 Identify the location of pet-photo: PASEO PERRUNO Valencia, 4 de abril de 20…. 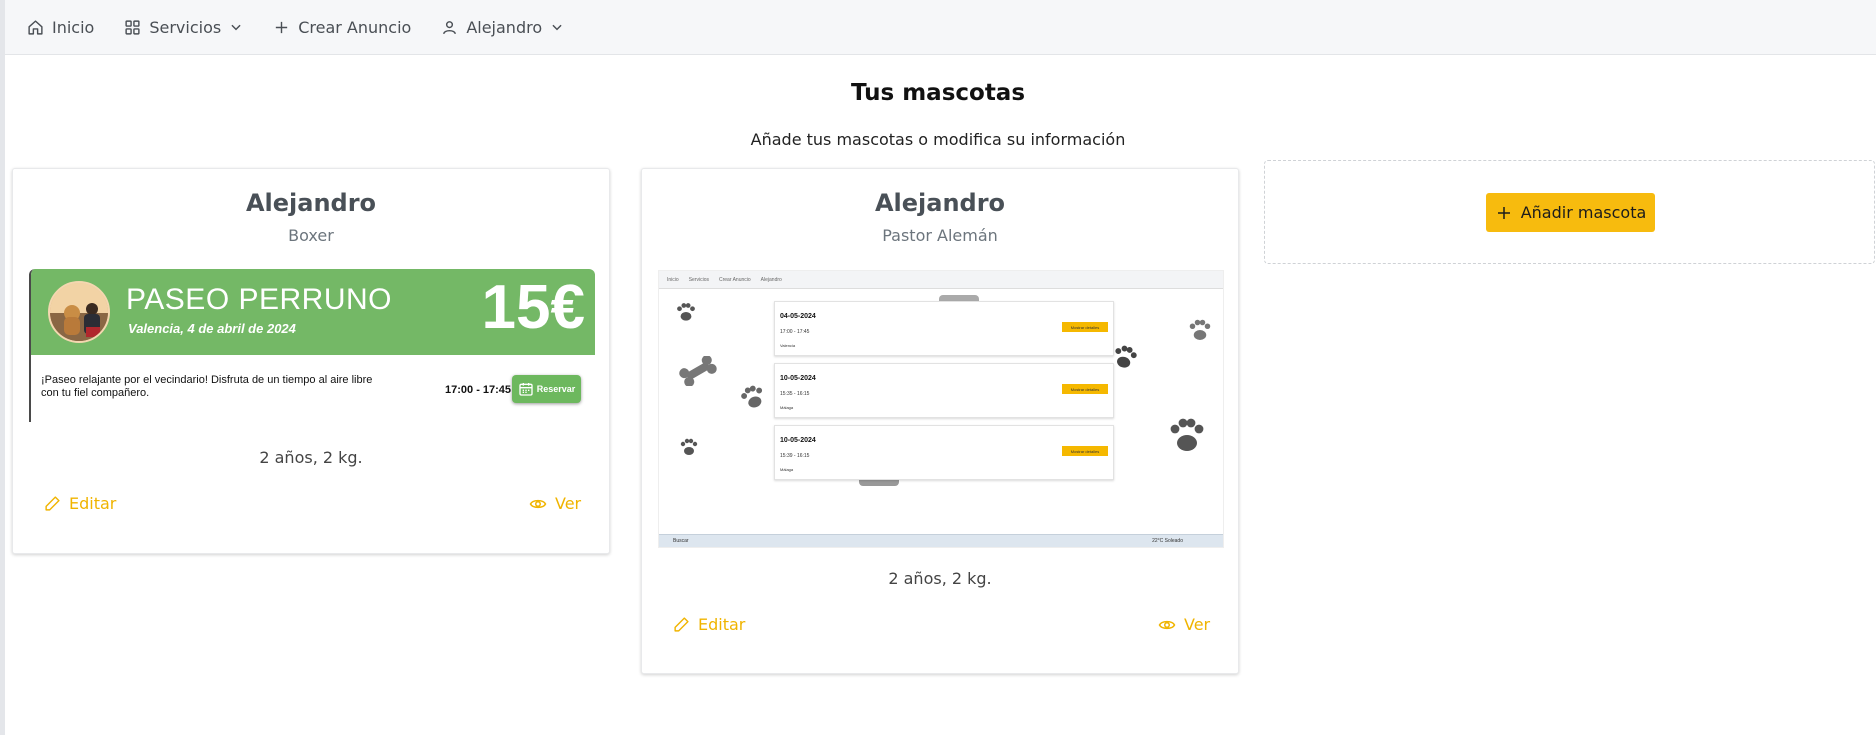
(312, 345).